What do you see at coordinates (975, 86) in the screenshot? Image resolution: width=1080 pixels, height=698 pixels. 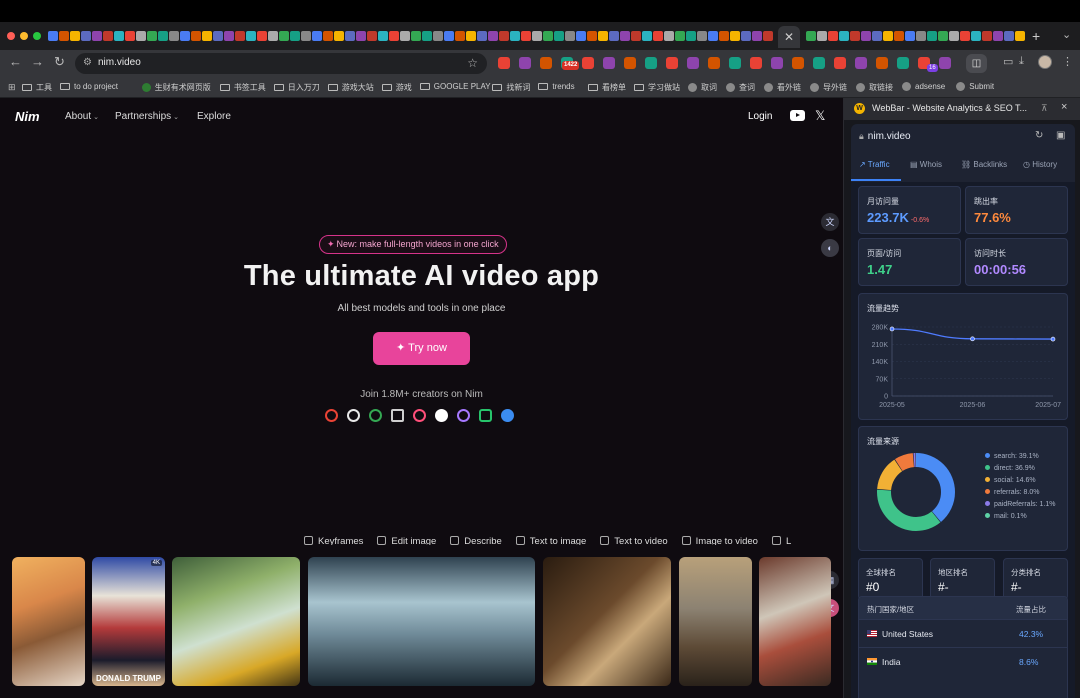 I see `bookmark-item: Submit` at bounding box center [975, 86].